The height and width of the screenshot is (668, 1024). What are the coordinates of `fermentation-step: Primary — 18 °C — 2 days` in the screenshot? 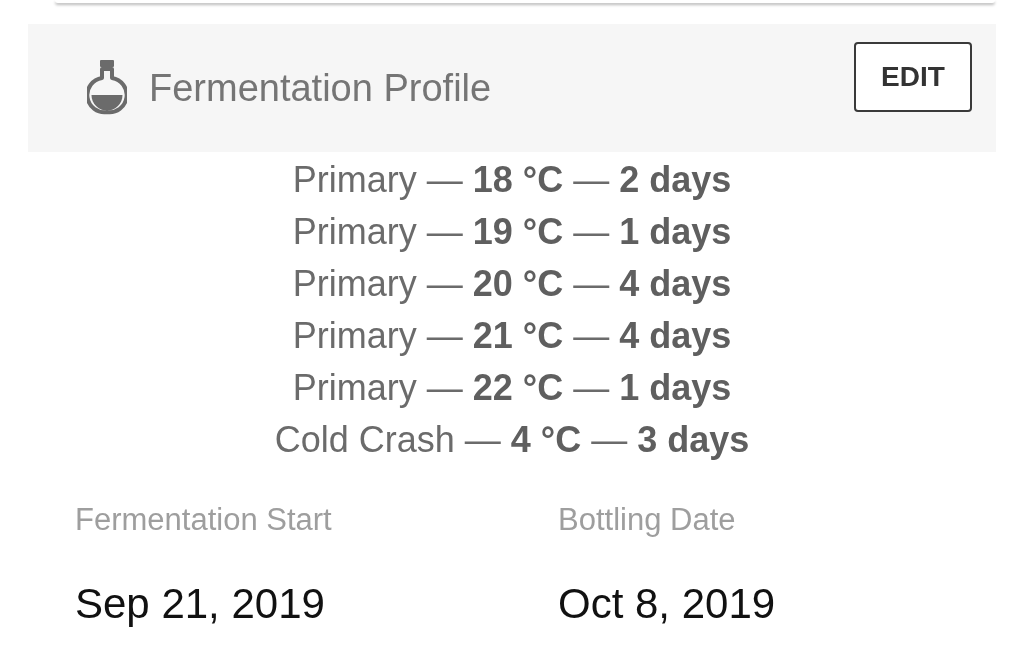 It's located at (512, 180).